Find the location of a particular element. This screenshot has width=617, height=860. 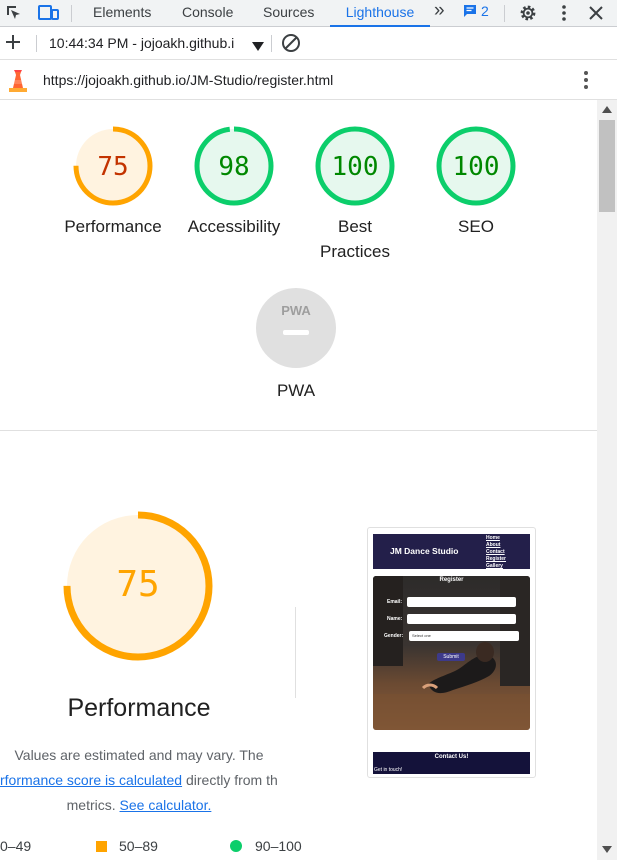

gauge-performance: 75 Performance is located at coordinates (113, 181).